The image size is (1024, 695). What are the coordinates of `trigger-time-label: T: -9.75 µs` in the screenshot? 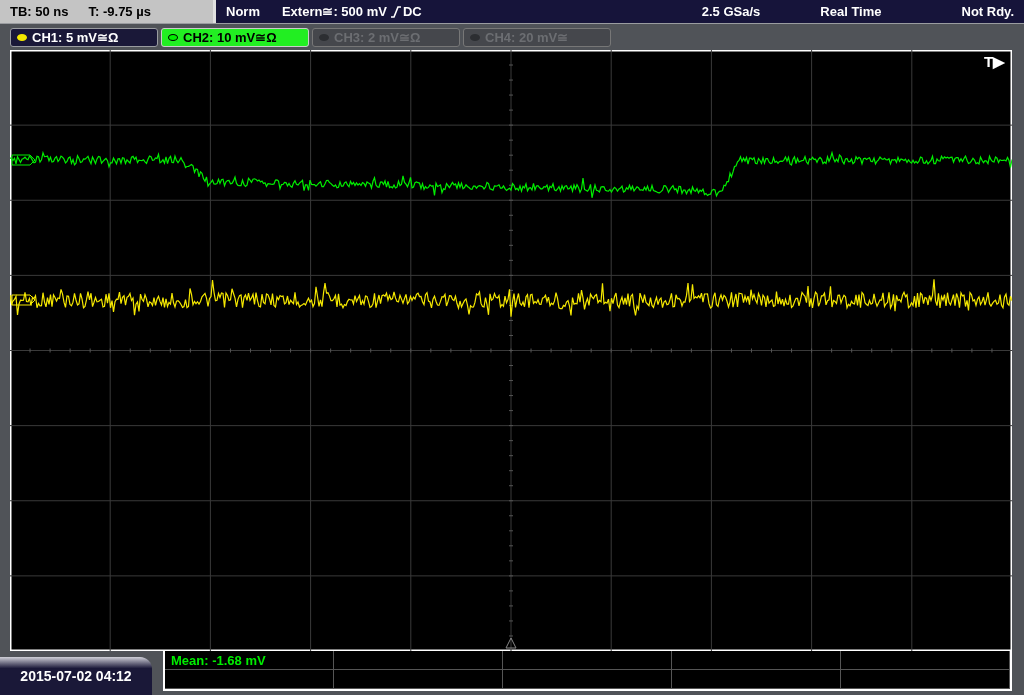 It's located at (119, 11).